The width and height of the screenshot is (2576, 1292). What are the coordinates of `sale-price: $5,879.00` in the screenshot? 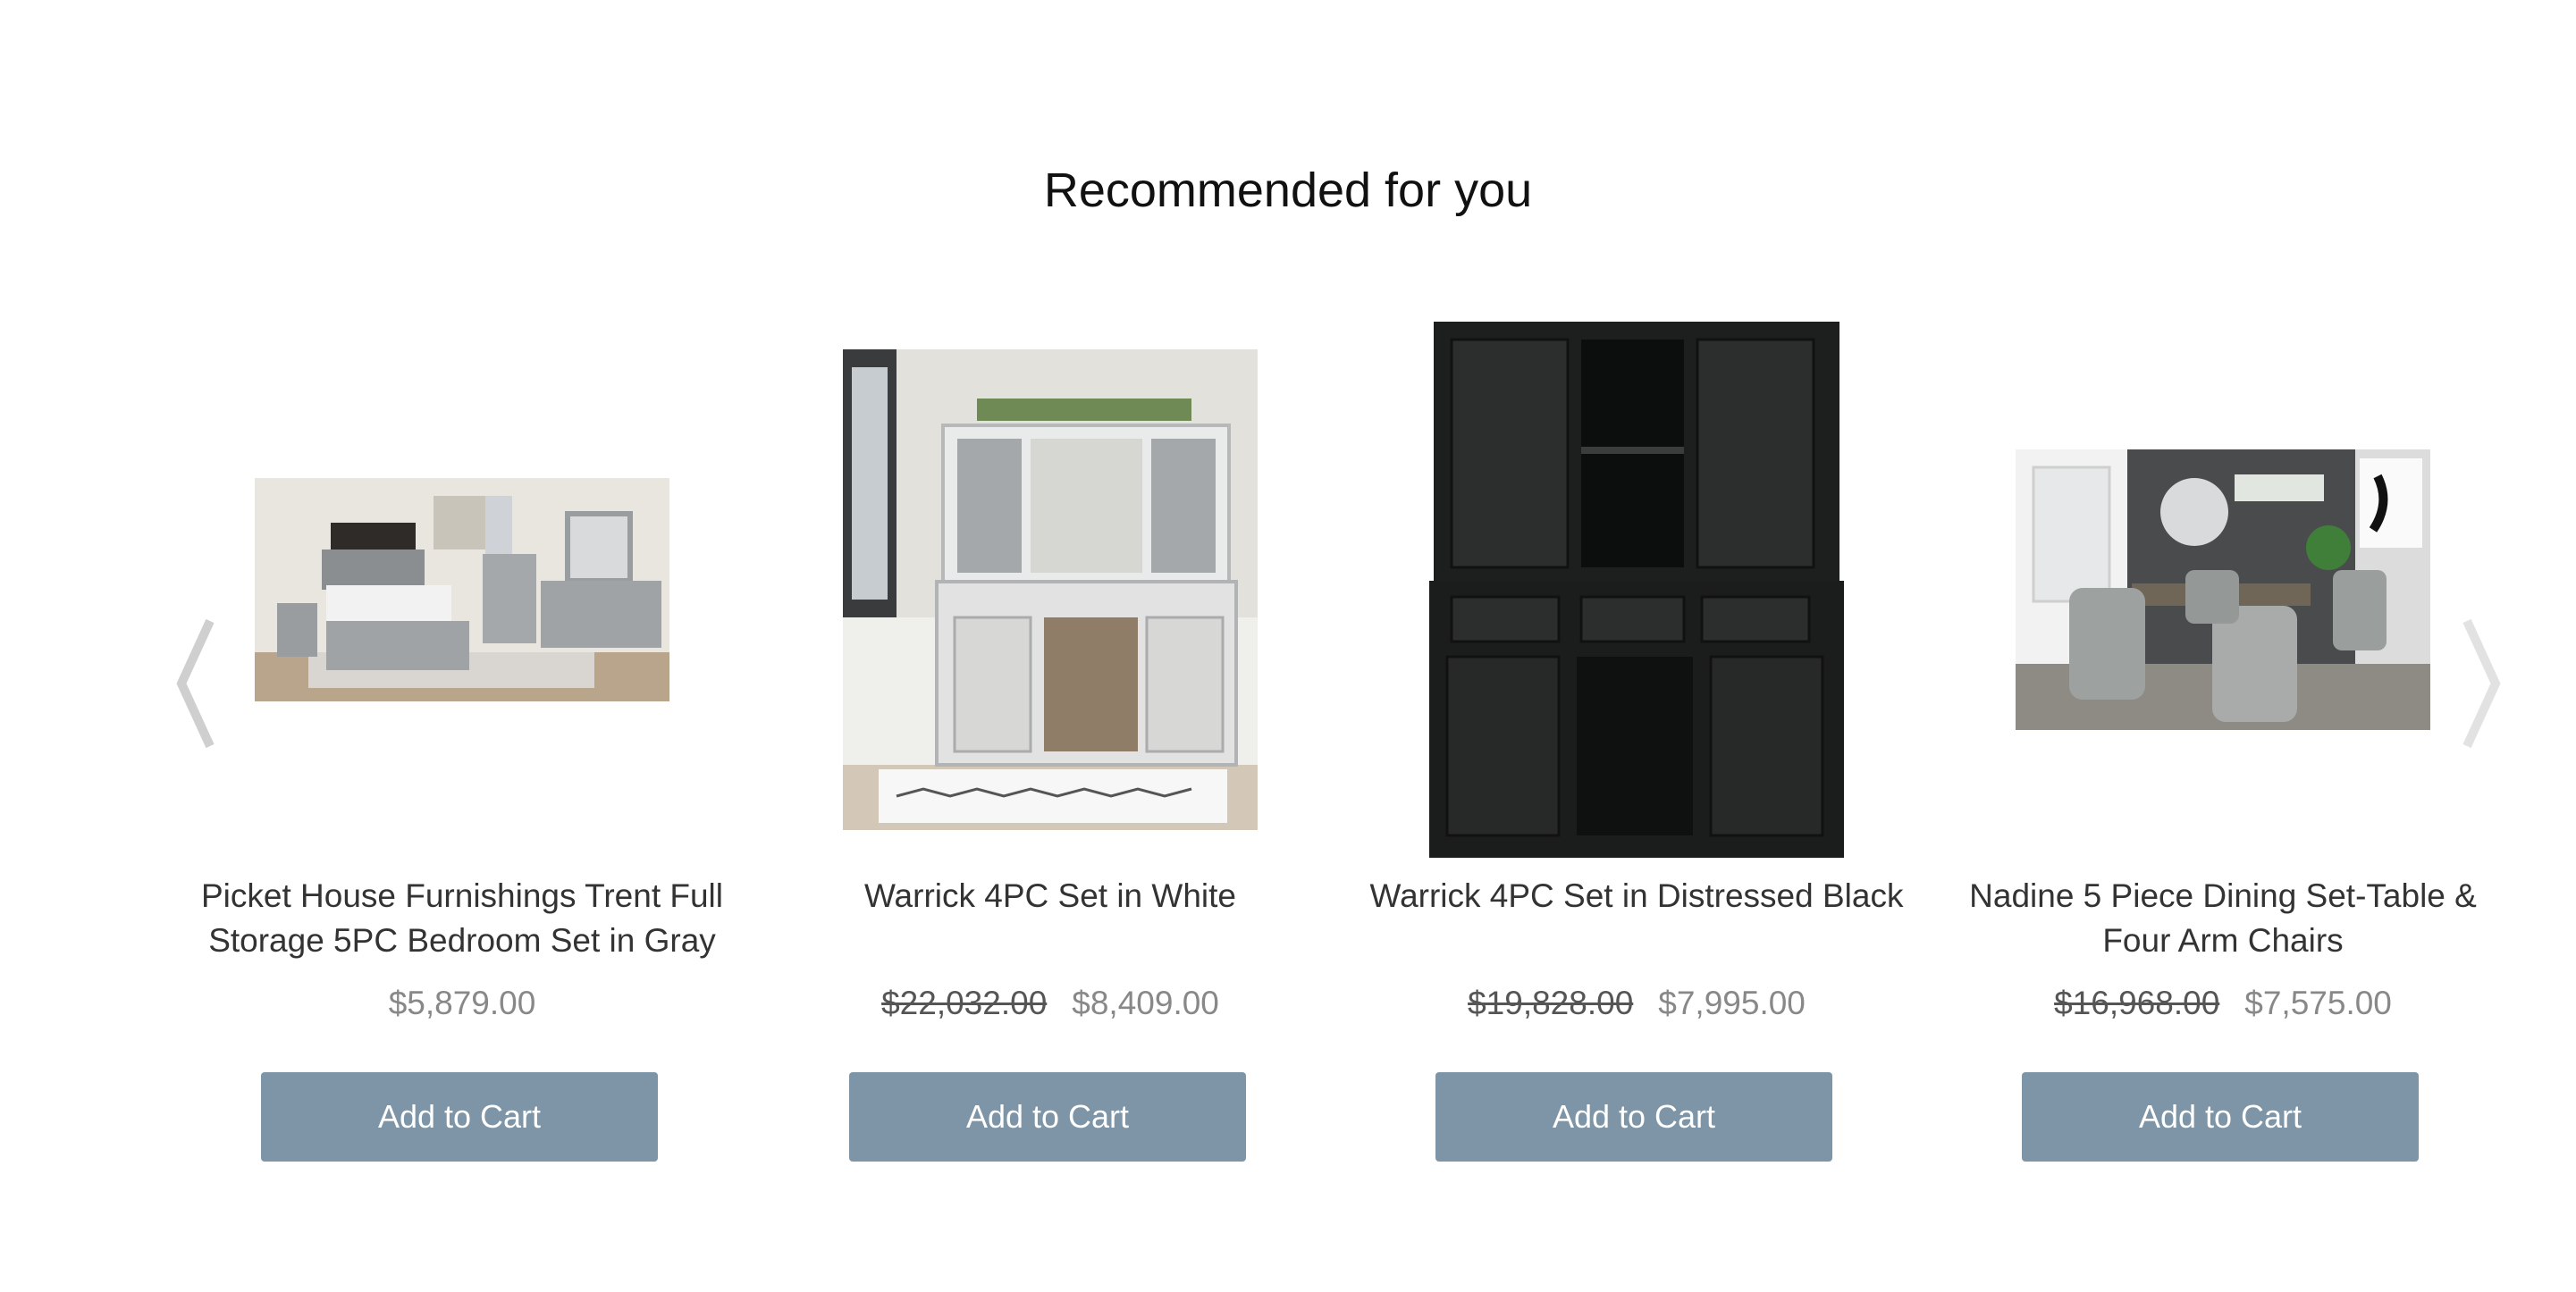 It's located at (462, 1003).